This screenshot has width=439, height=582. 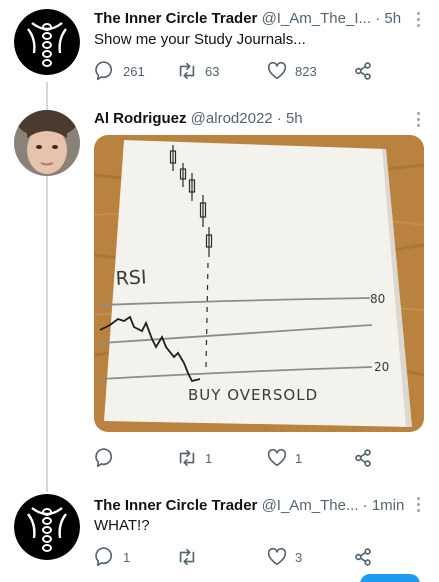 I want to click on like-button: 3, so click(x=284, y=557).